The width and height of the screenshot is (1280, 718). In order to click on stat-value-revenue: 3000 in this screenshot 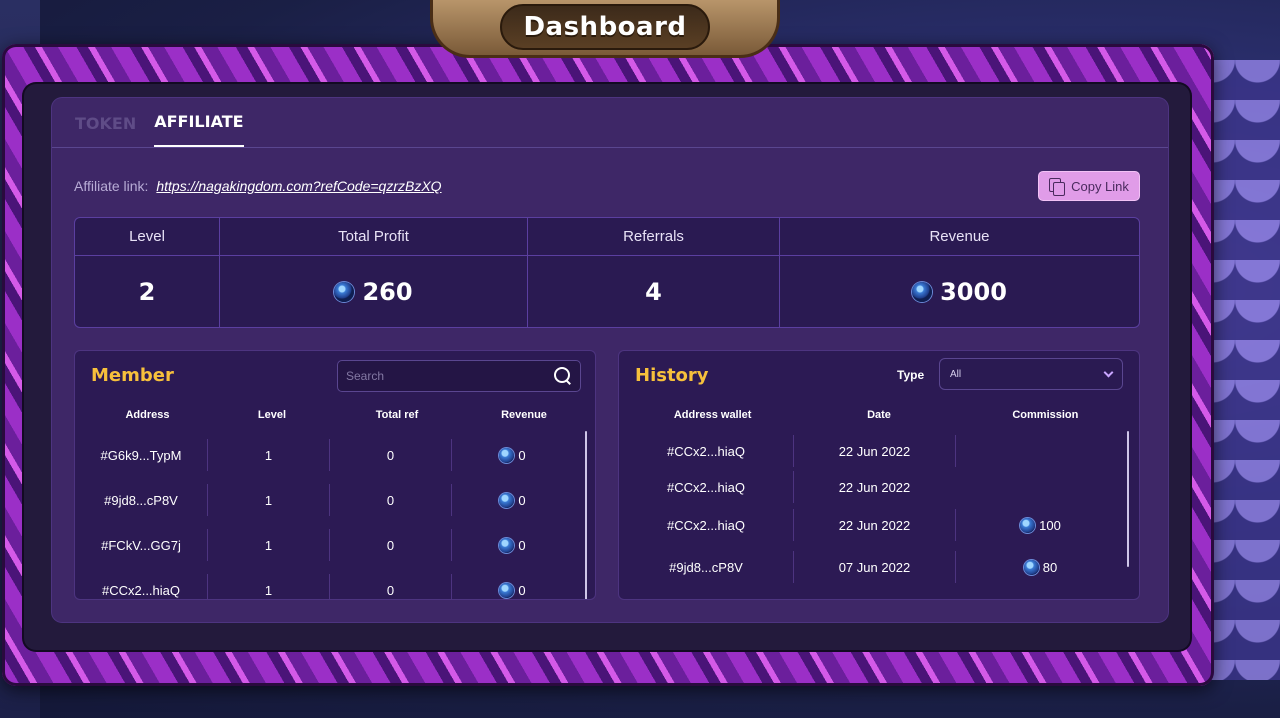, I will do `click(959, 291)`.